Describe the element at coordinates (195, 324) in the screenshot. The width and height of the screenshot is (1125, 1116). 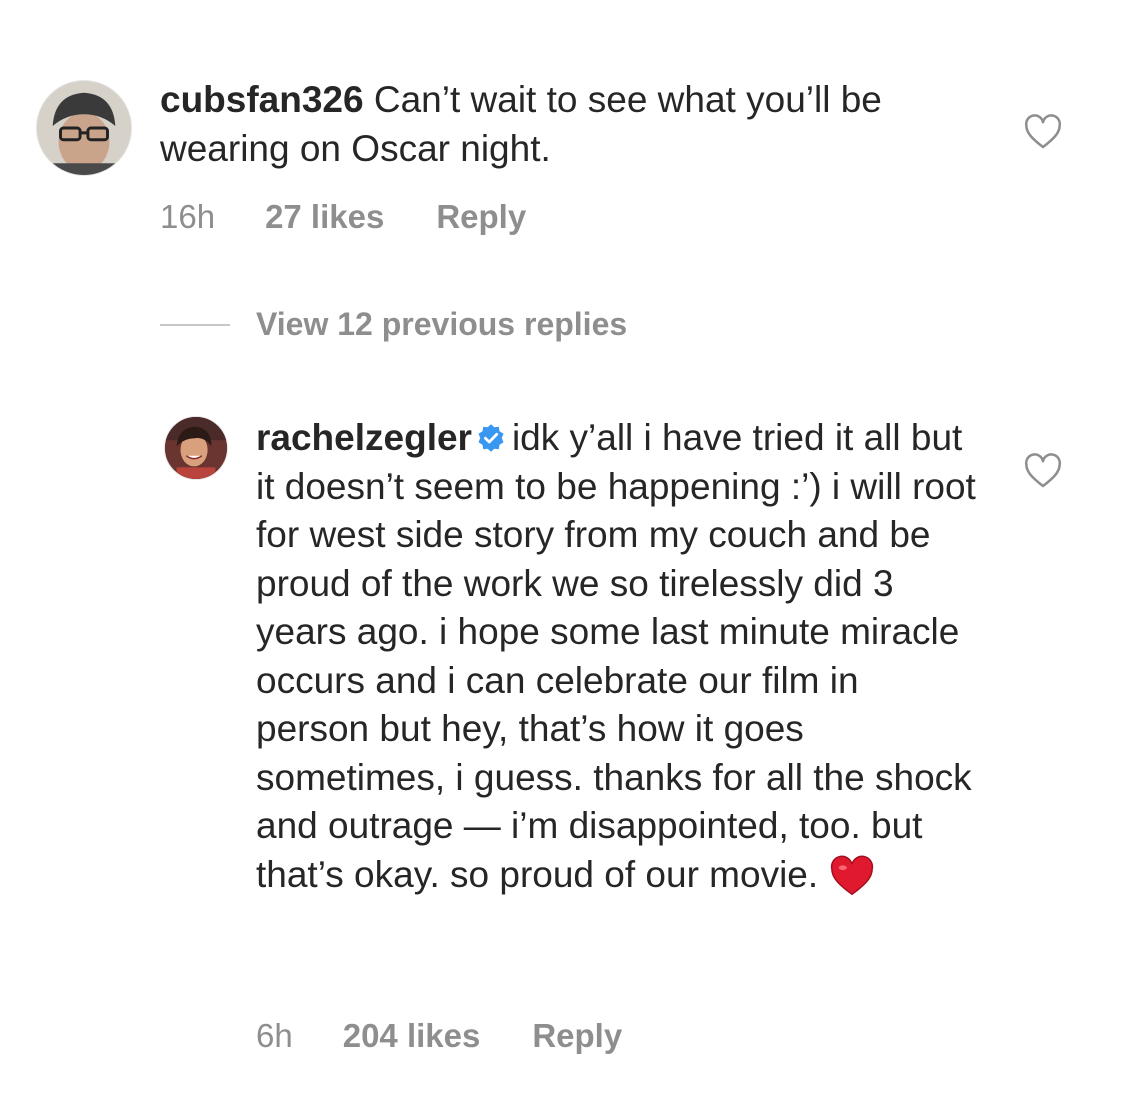
I see `divider-line` at that location.